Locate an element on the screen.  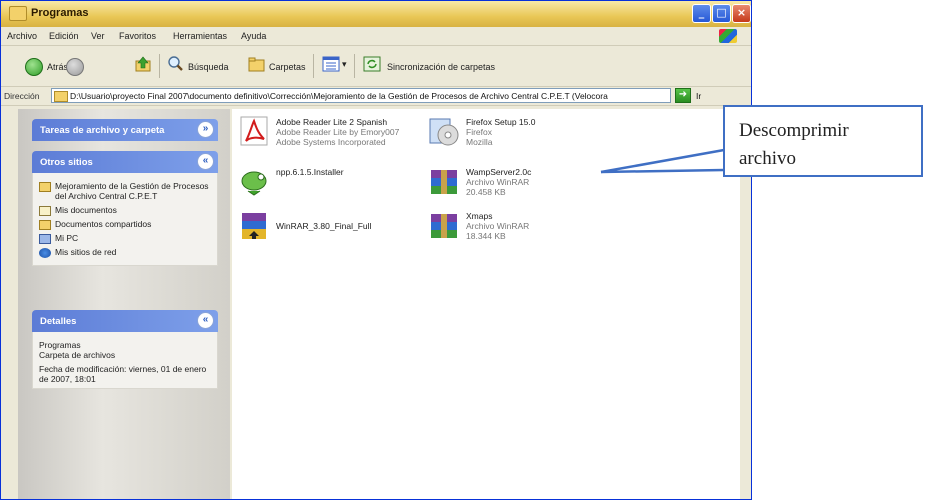
callout-label: Descomprimir archivo is located at coordinates (823, 141).